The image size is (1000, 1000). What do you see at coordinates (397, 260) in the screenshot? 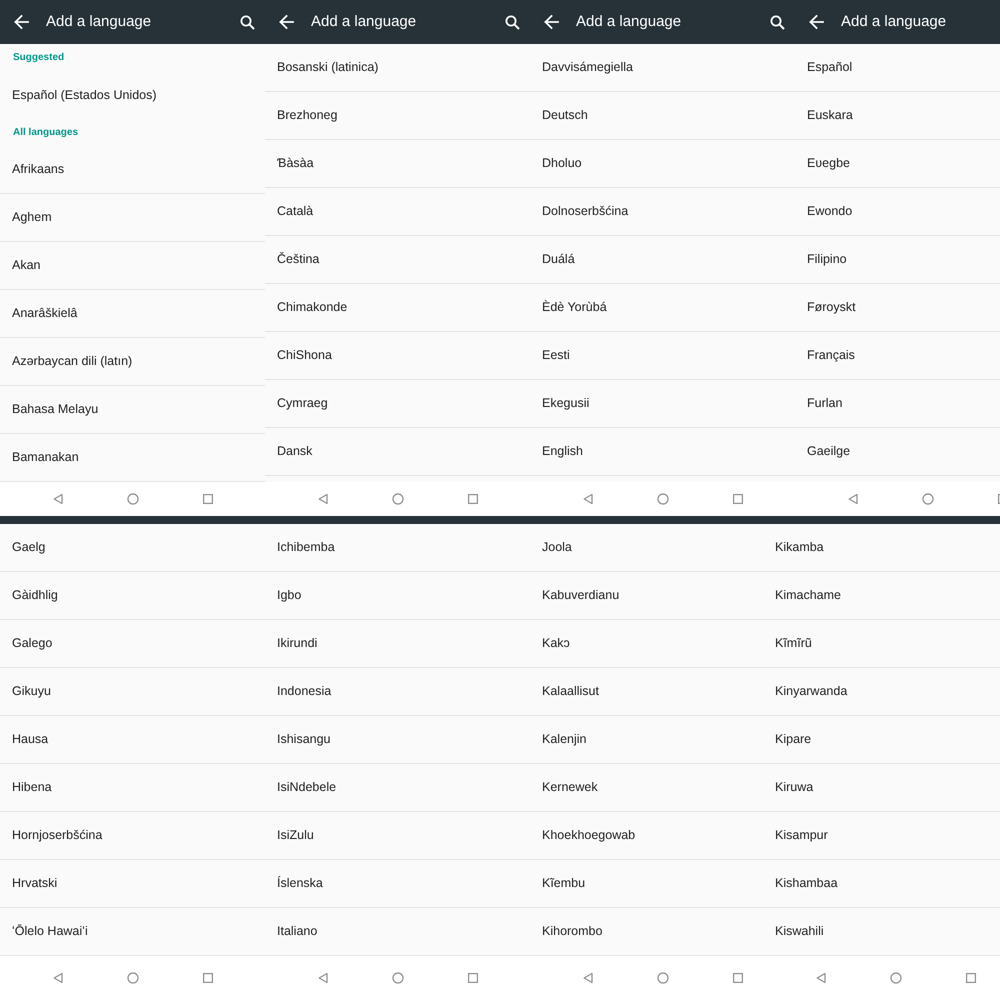
I see `language-item: Čeština` at bounding box center [397, 260].